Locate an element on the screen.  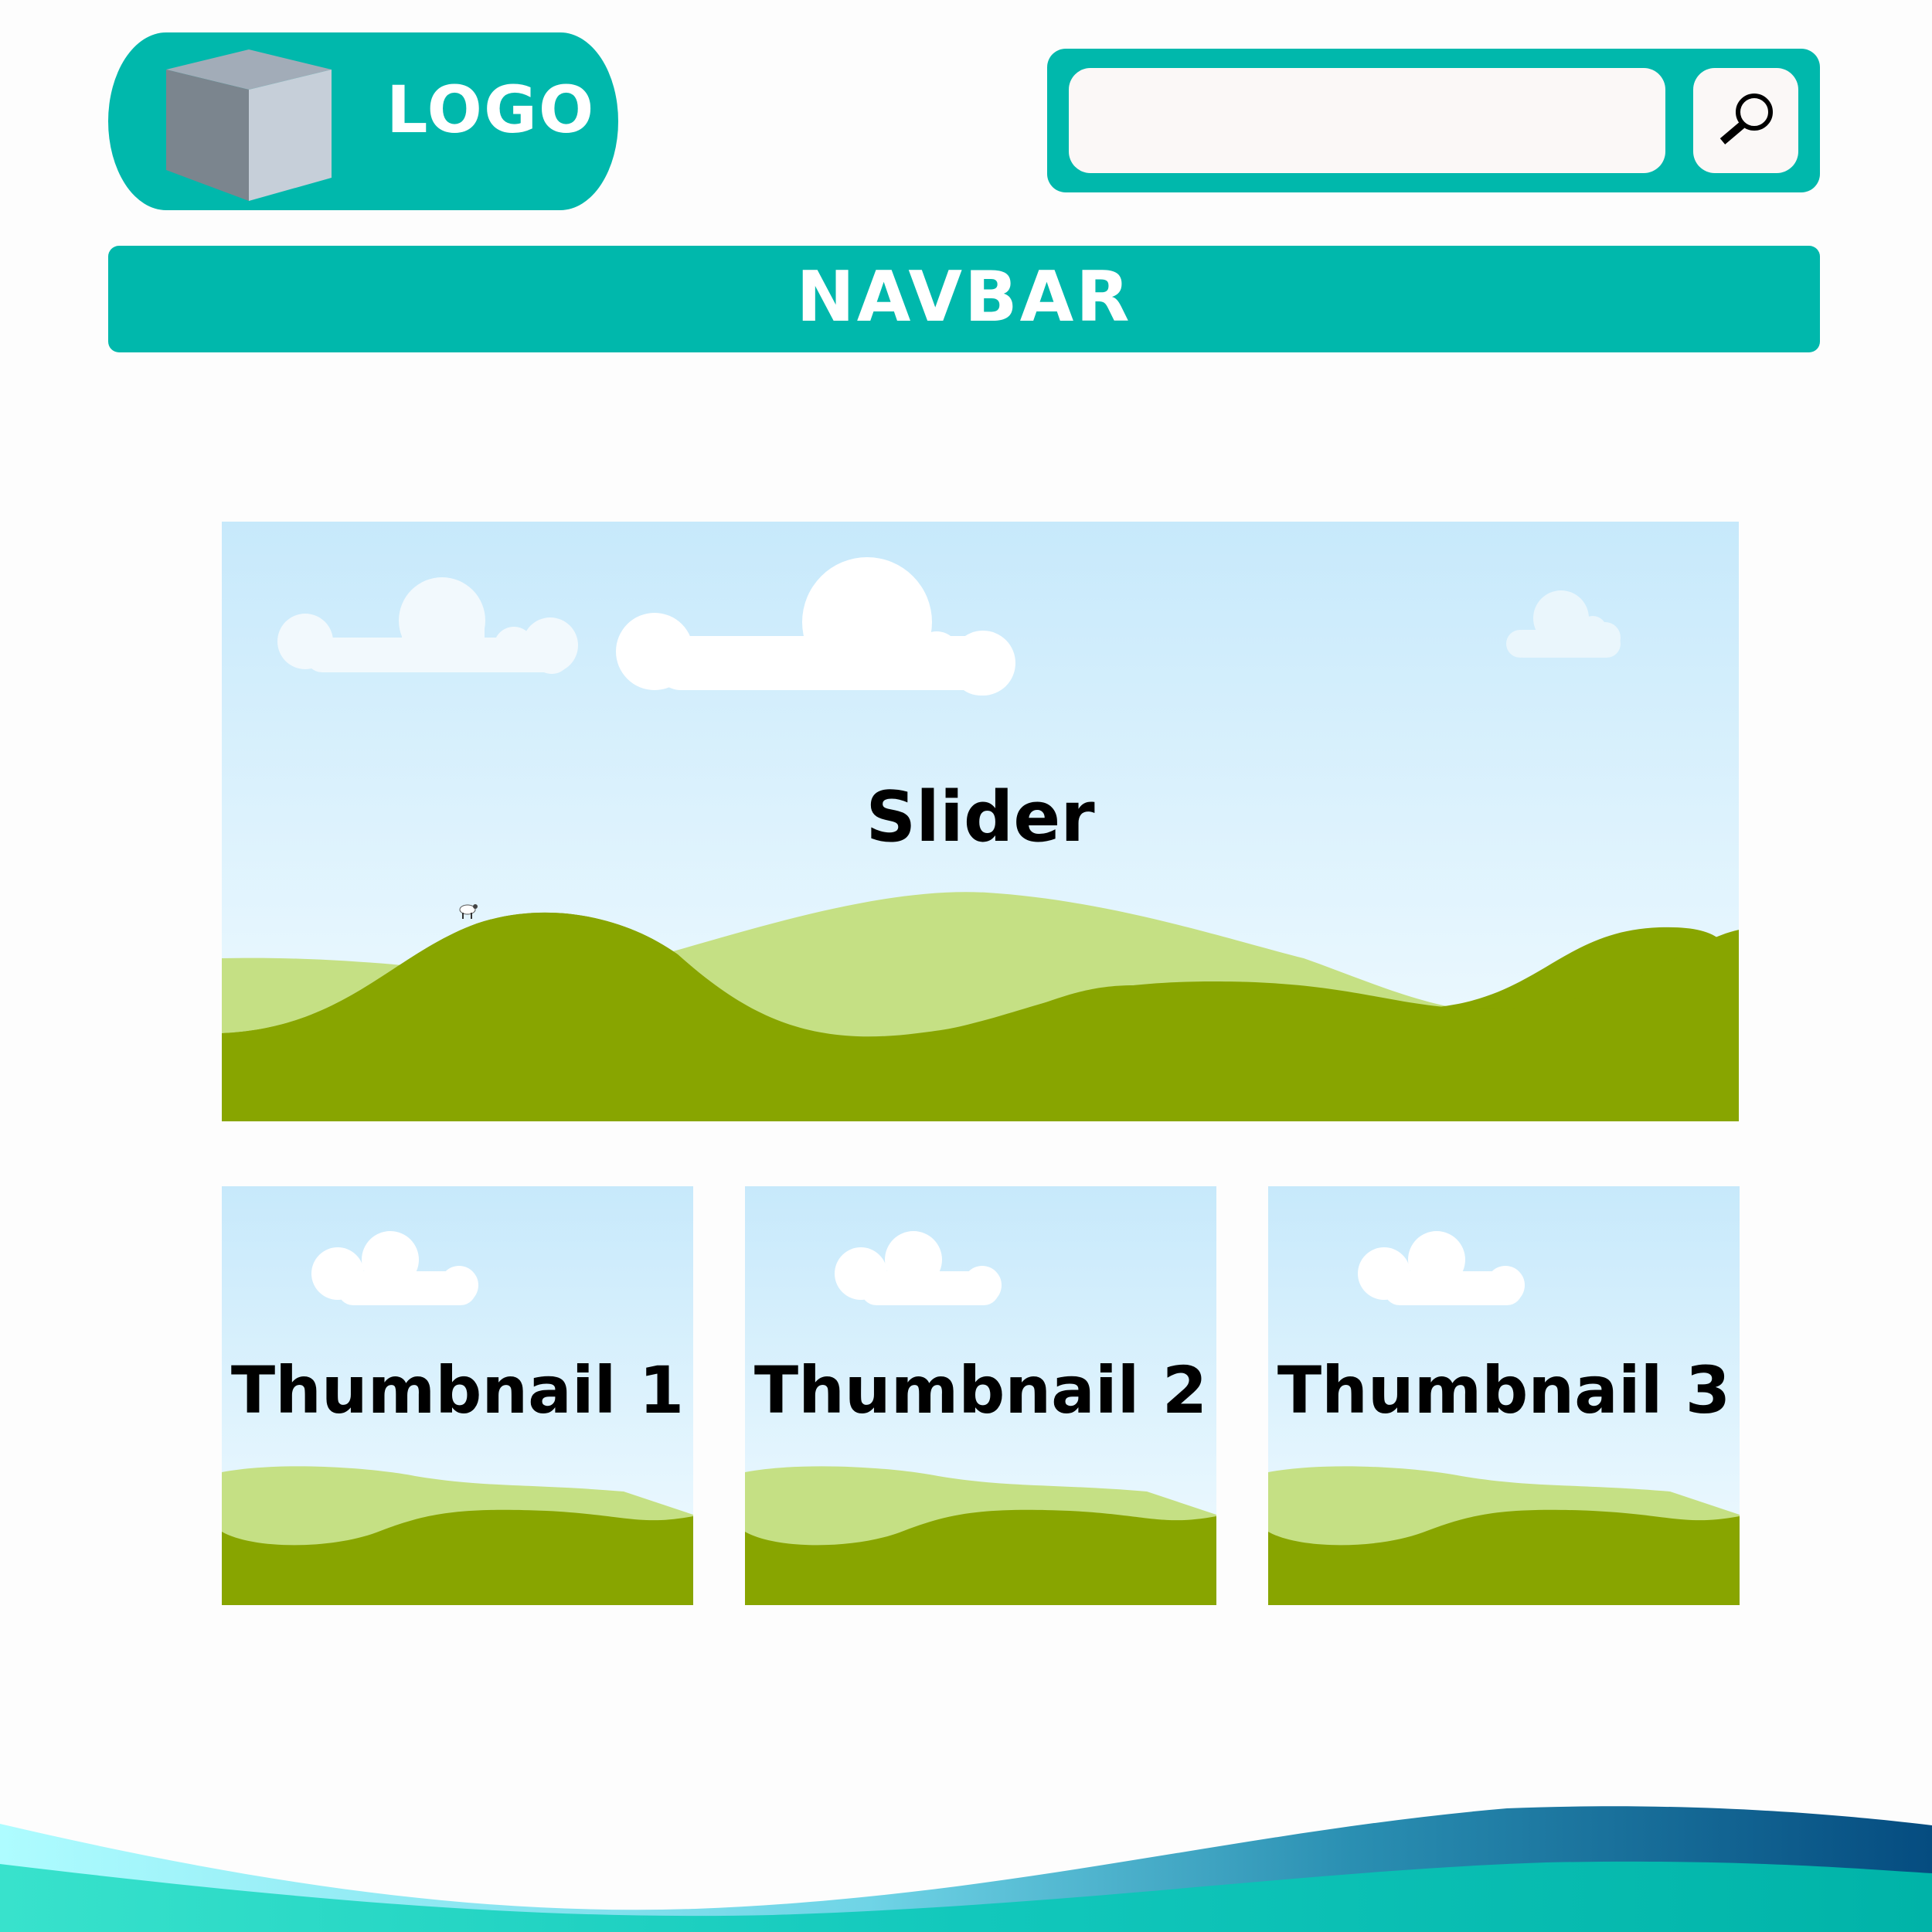
search-bar is located at coordinates (1433, 120).